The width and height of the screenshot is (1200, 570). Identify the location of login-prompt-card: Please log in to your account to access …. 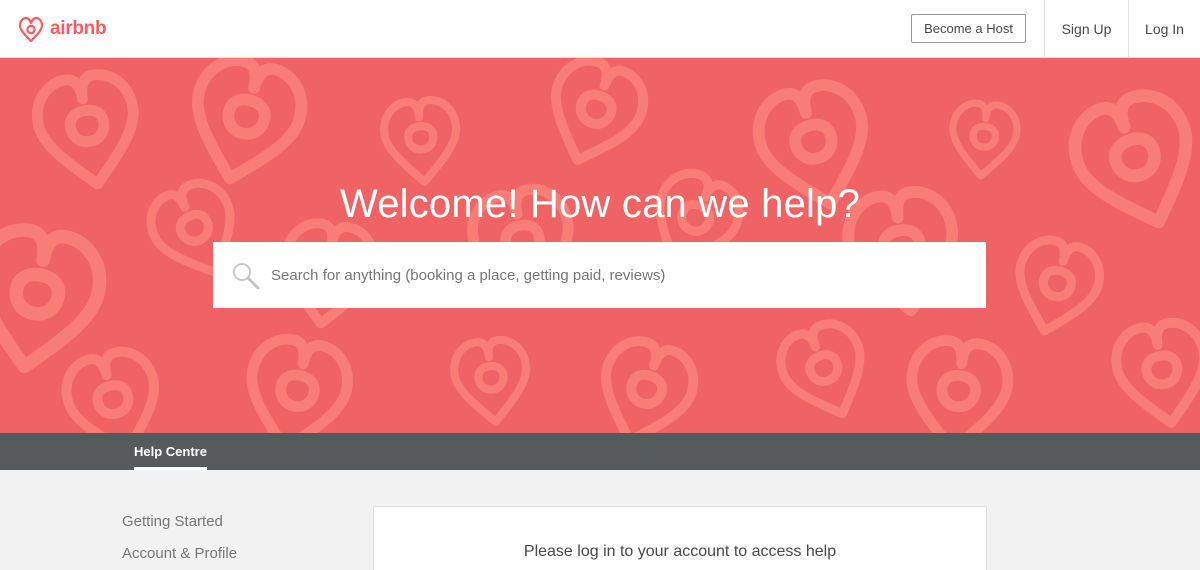
(680, 538).